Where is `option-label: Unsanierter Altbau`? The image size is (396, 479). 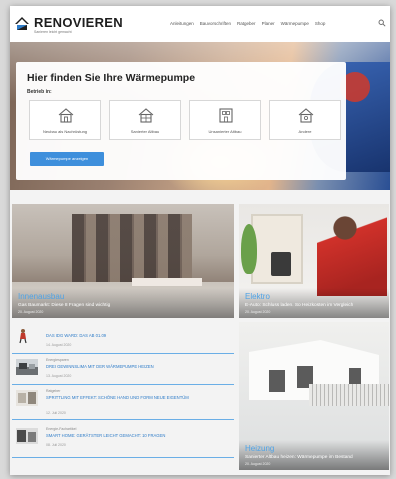 option-label: Unsanierter Altbau is located at coordinates (225, 131).